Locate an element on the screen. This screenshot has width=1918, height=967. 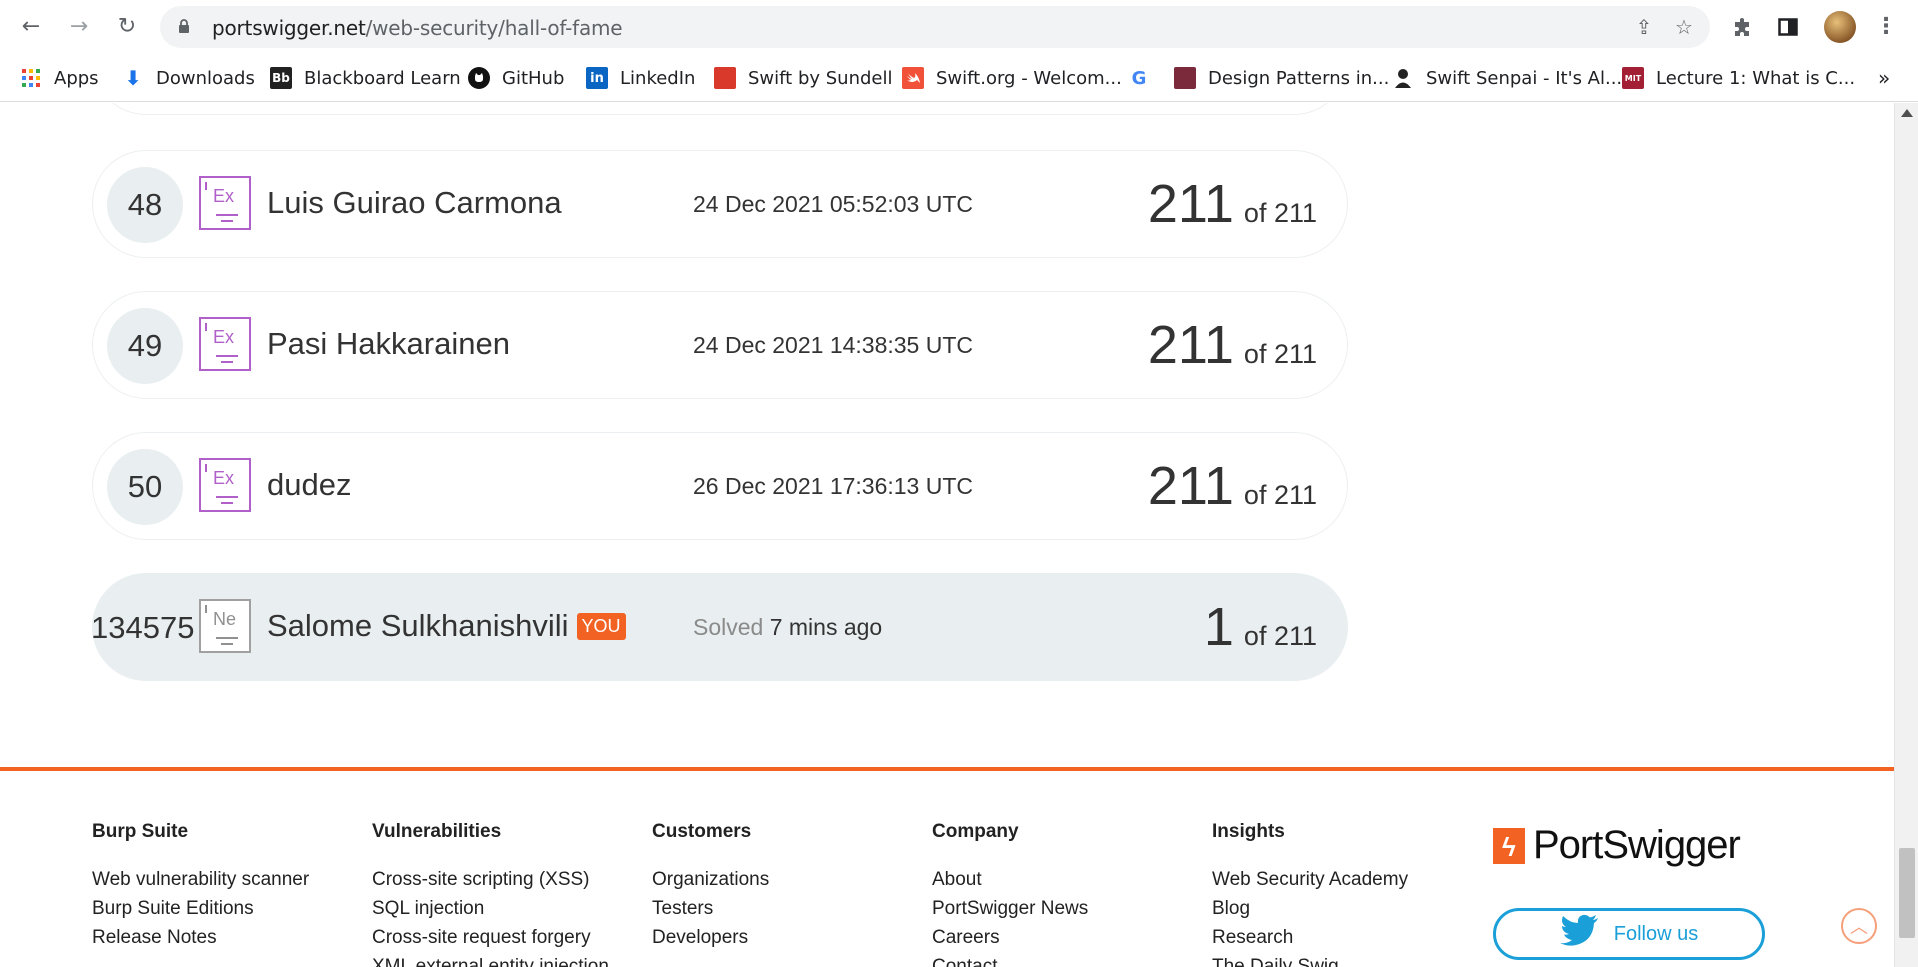
footer-column-title: Insights is located at coordinates (1248, 831).